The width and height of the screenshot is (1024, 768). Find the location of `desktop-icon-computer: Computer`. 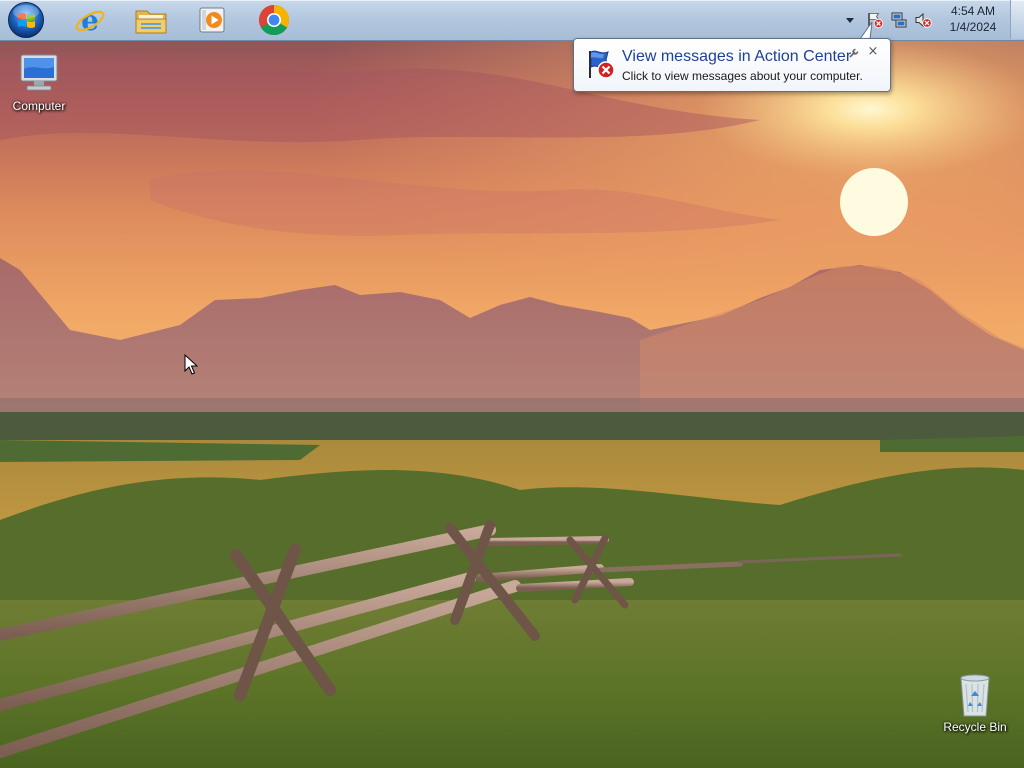

desktop-icon-computer: Computer is located at coordinates (39, 81).